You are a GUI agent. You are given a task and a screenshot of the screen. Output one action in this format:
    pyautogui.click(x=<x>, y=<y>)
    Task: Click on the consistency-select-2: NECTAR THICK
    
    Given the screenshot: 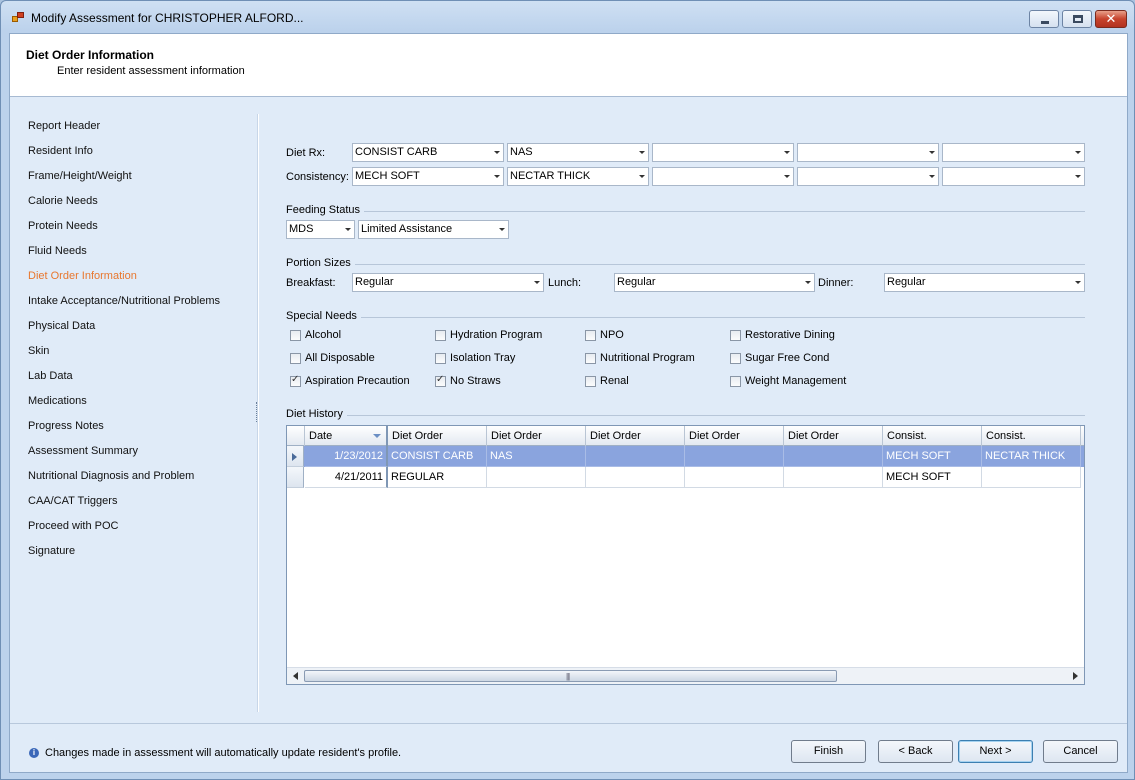 What is the action you would take?
    pyautogui.click(x=578, y=176)
    